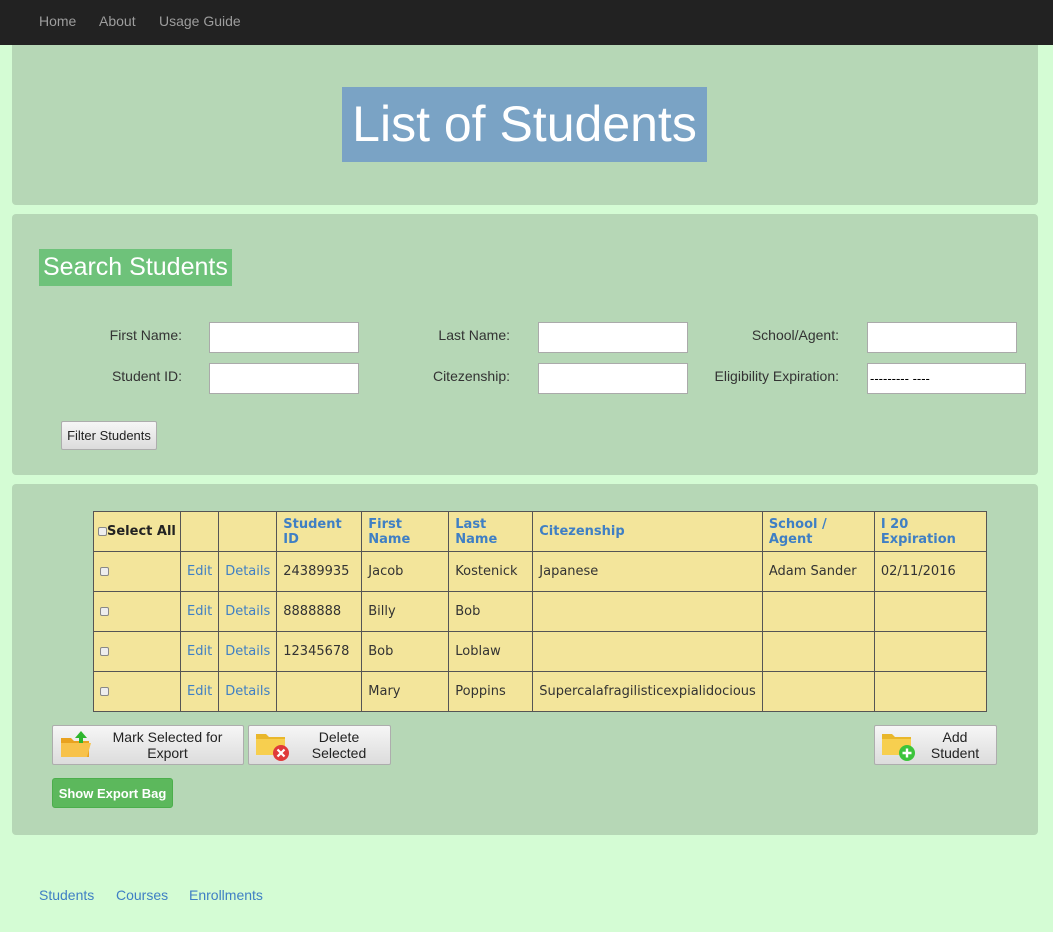 Image resolution: width=1053 pixels, height=932 pixels. I want to click on footer-enrollments-link: Enrollments, so click(226, 895).